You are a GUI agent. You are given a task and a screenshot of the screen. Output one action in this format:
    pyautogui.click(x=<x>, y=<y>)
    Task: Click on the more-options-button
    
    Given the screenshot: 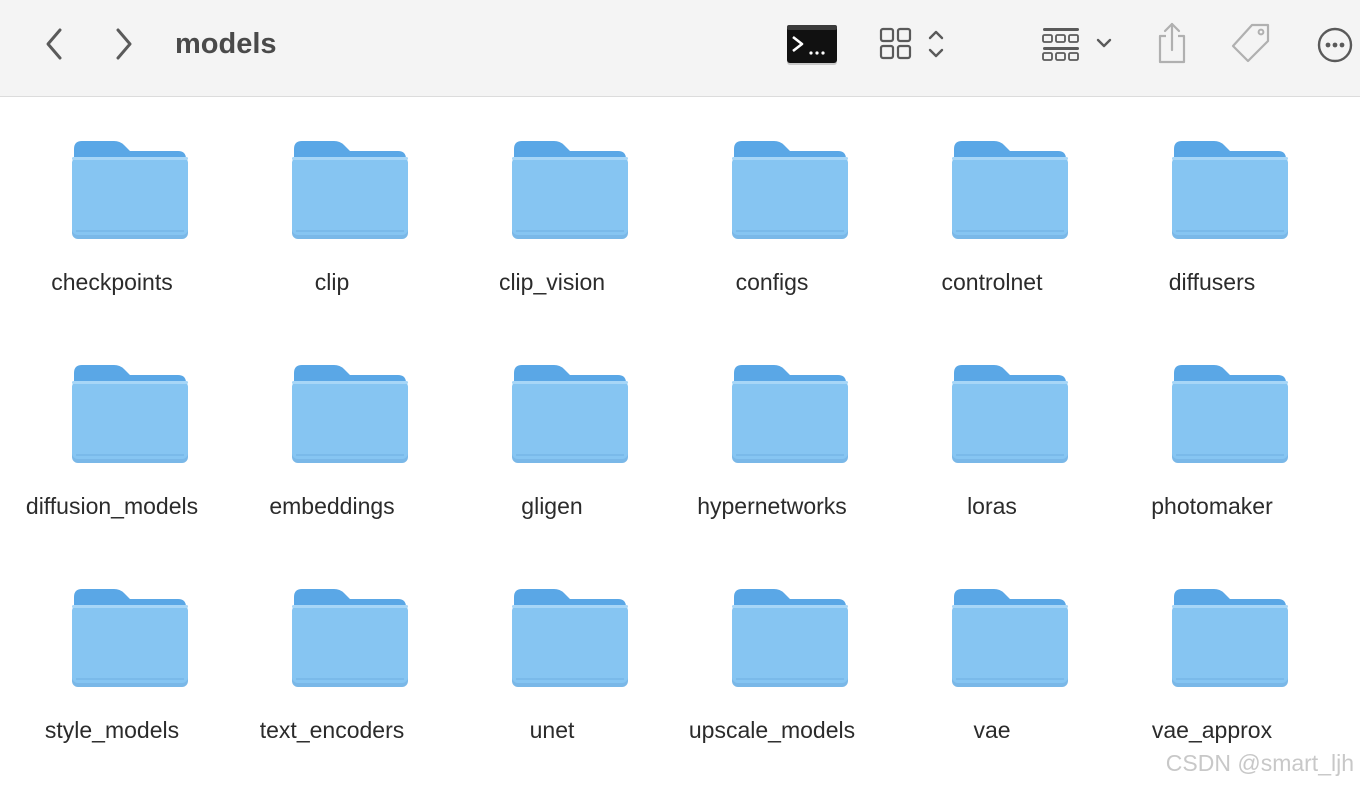 What is the action you would take?
    pyautogui.click(x=1335, y=45)
    